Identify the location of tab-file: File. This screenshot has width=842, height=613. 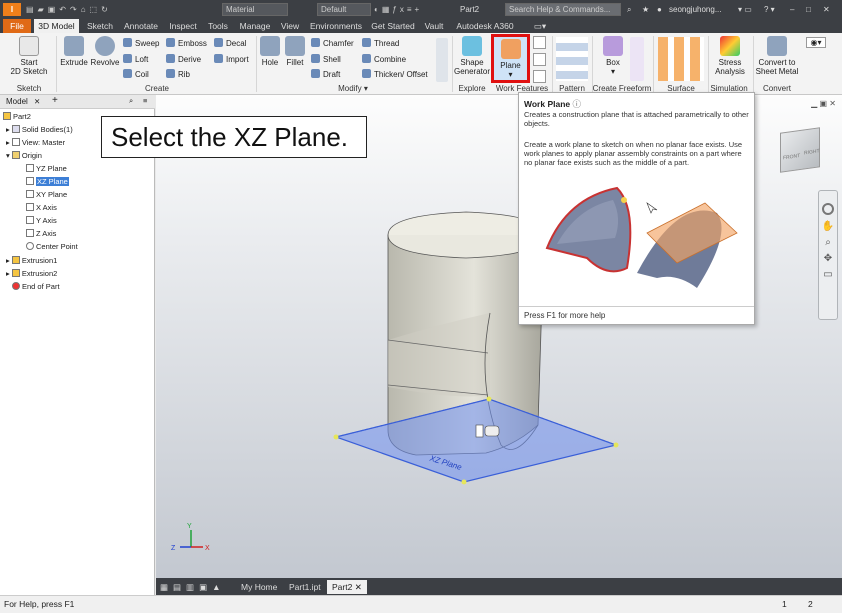
(17, 26).